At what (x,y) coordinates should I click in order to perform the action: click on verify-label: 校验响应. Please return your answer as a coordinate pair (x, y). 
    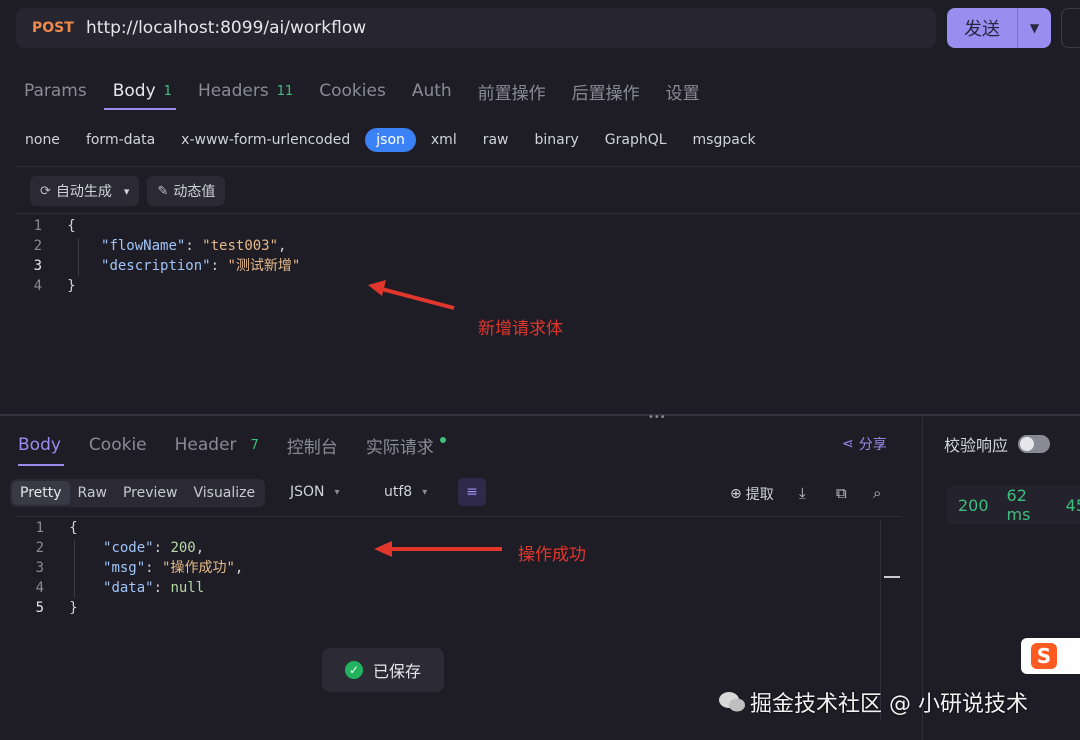
    Looking at the image, I should click on (976, 445).